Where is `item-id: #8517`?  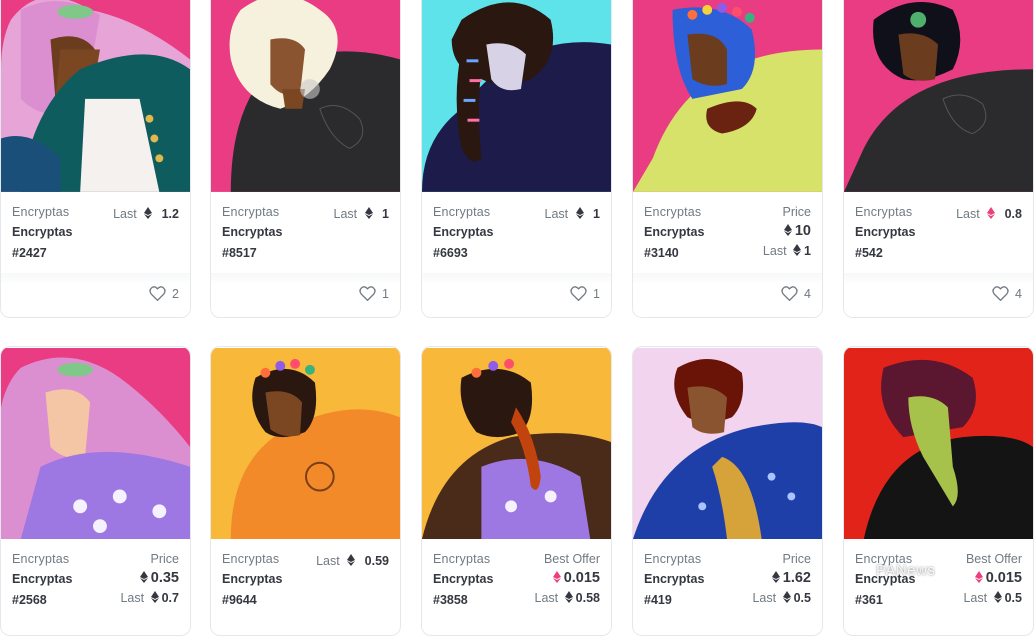
item-id: #8517 is located at coordinates (239, 253).